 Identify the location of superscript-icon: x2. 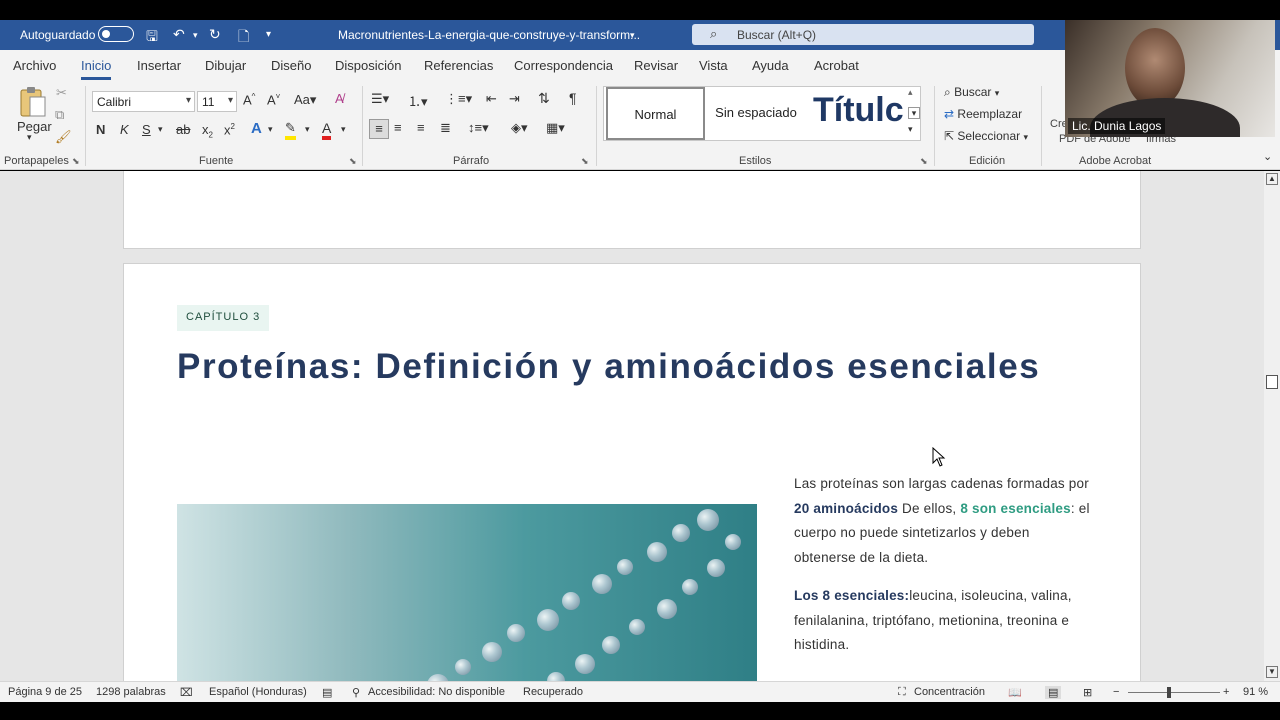
(229, 129).